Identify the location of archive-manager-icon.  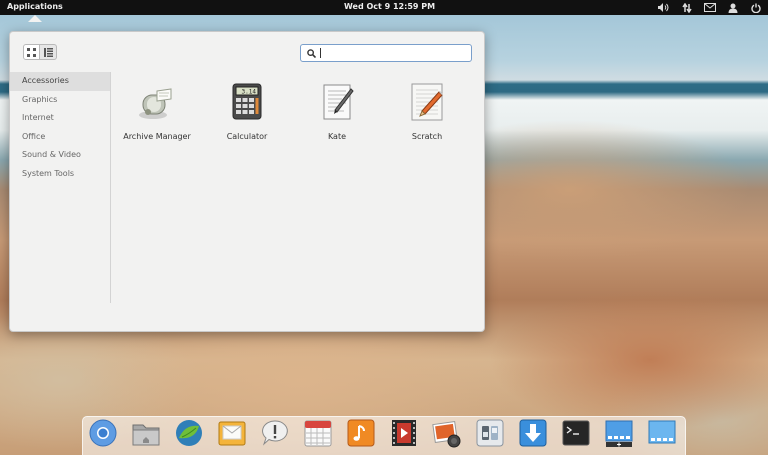
(157, 102).